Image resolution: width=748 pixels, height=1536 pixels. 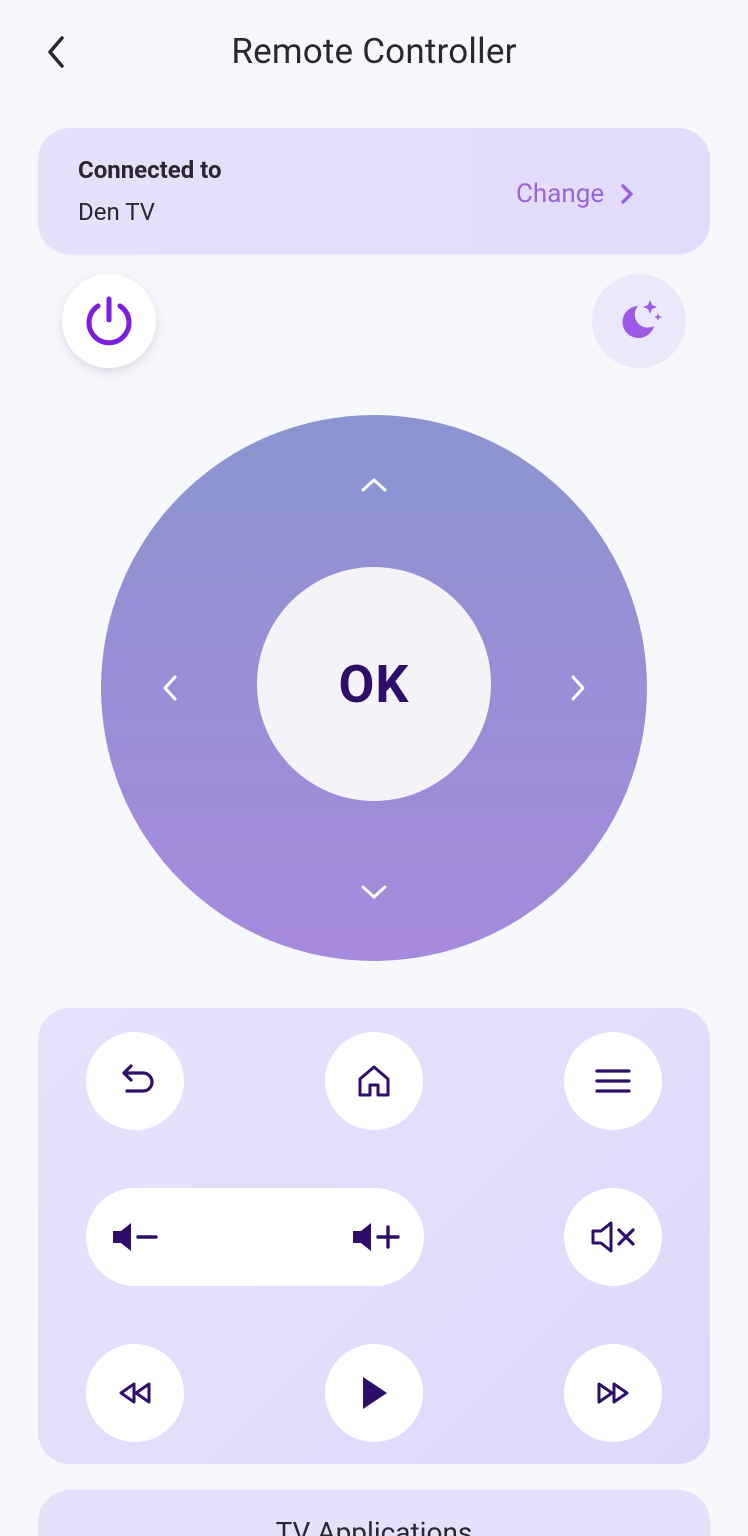 I want to click on volume-up-icon, so click(x=376, y=1237).